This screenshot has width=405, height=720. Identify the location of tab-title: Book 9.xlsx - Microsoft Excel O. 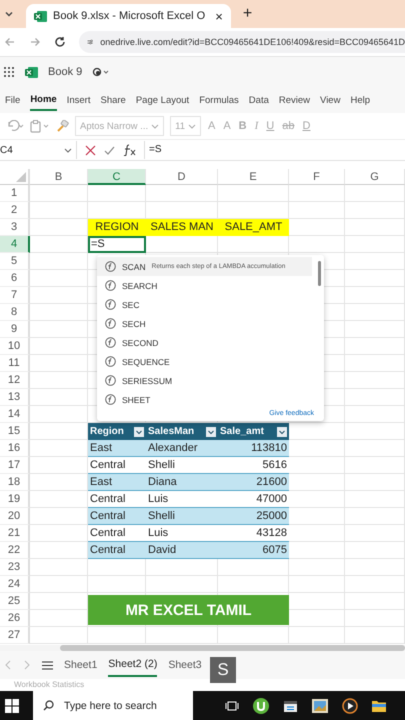
(129, 16).